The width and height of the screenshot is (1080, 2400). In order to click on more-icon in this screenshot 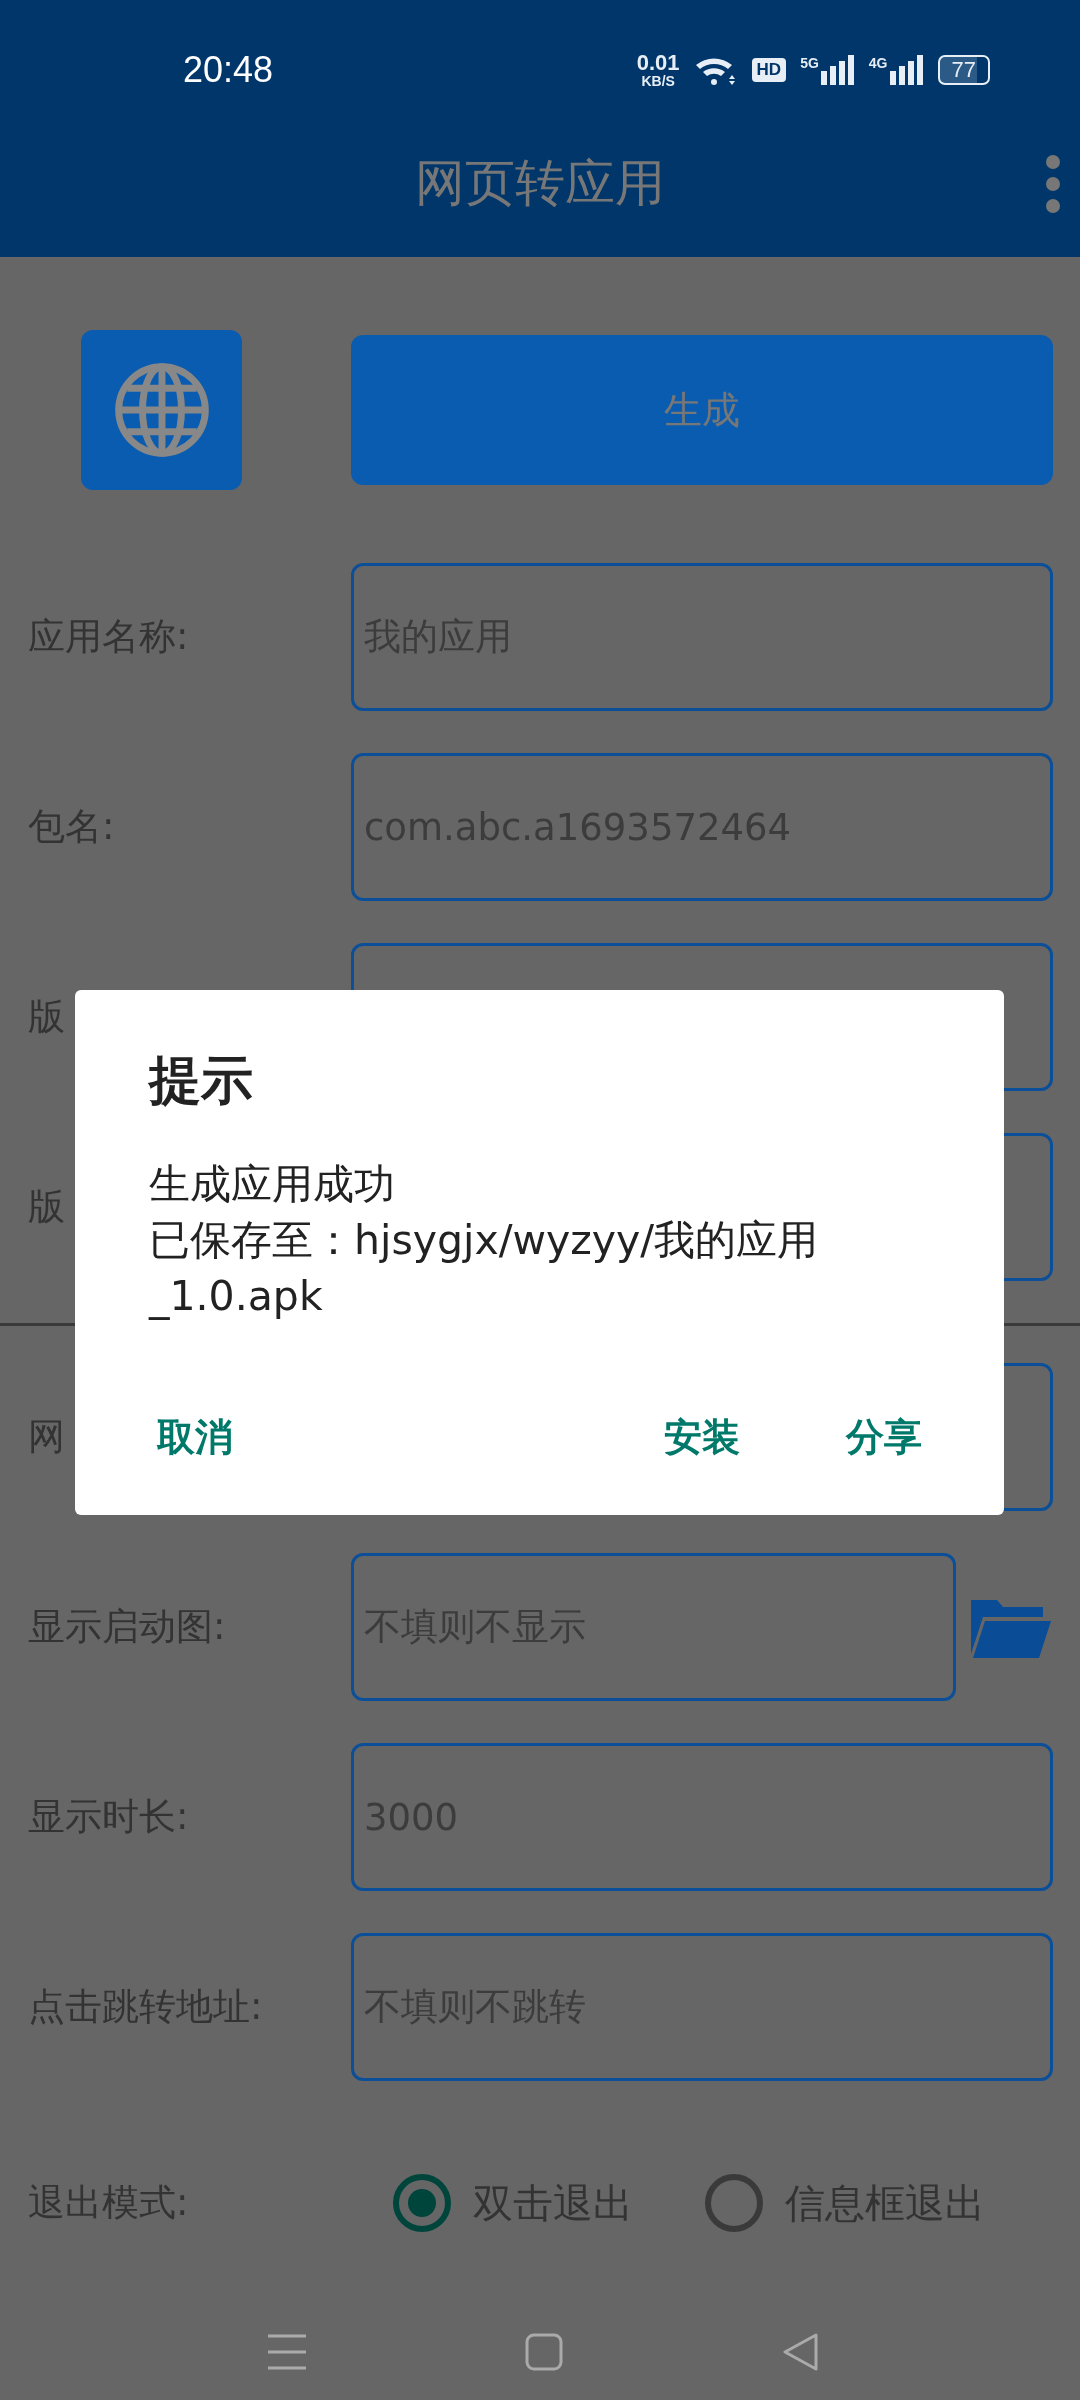, I will do `click(1053, 184)`.